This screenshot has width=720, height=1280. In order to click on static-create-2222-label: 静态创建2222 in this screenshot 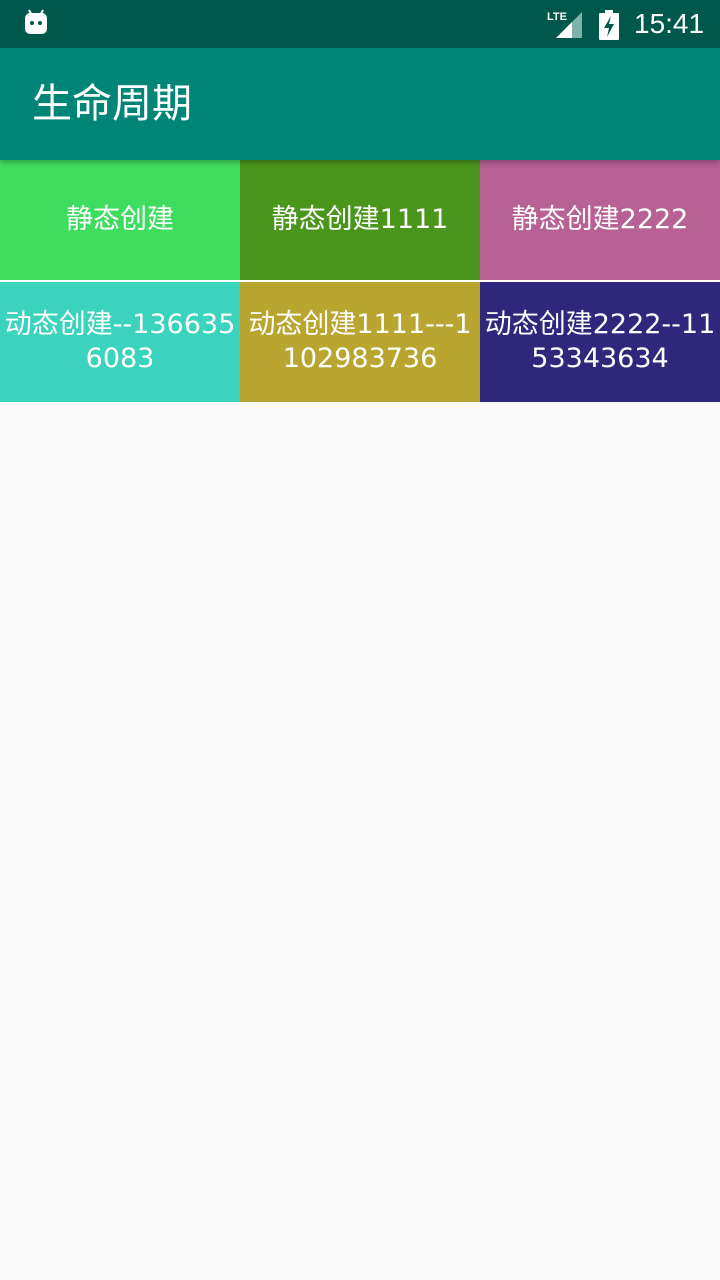, I will do `click(600, 219)`.